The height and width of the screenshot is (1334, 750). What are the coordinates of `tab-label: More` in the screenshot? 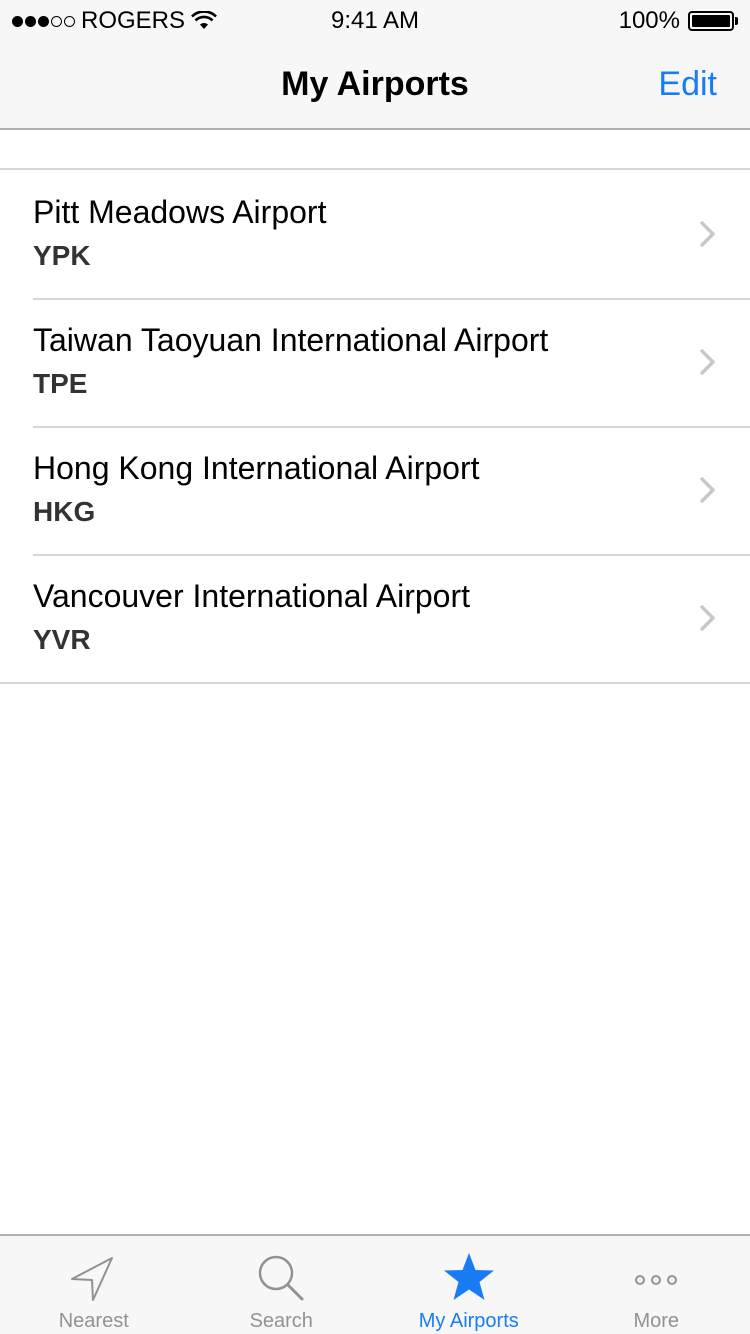 It's located at (656, 1321).